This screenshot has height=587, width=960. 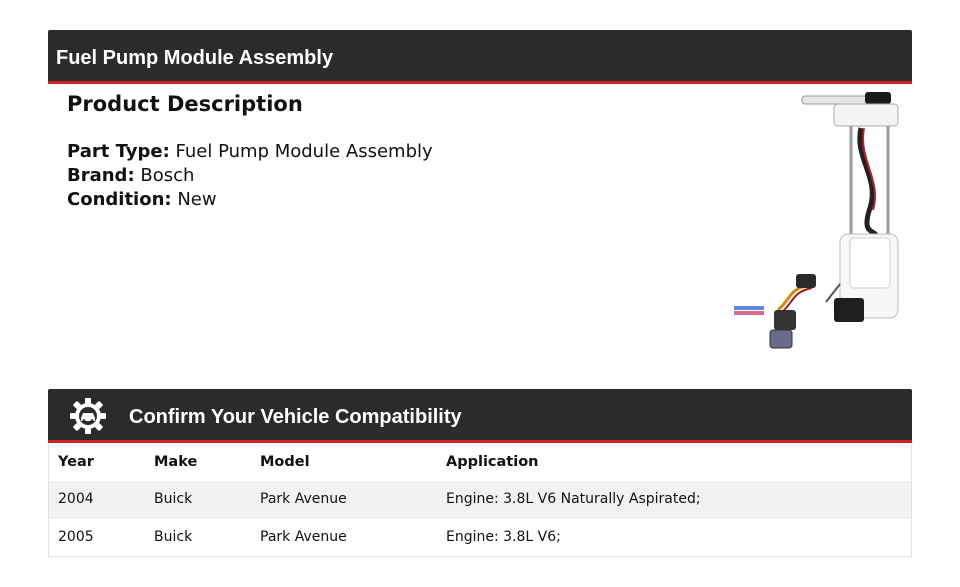 What do you see at coordinates (195, 58) in the screenshot?
I see `product-title: Fuel Pump Module Assembly` at bounding box center [195, 58].